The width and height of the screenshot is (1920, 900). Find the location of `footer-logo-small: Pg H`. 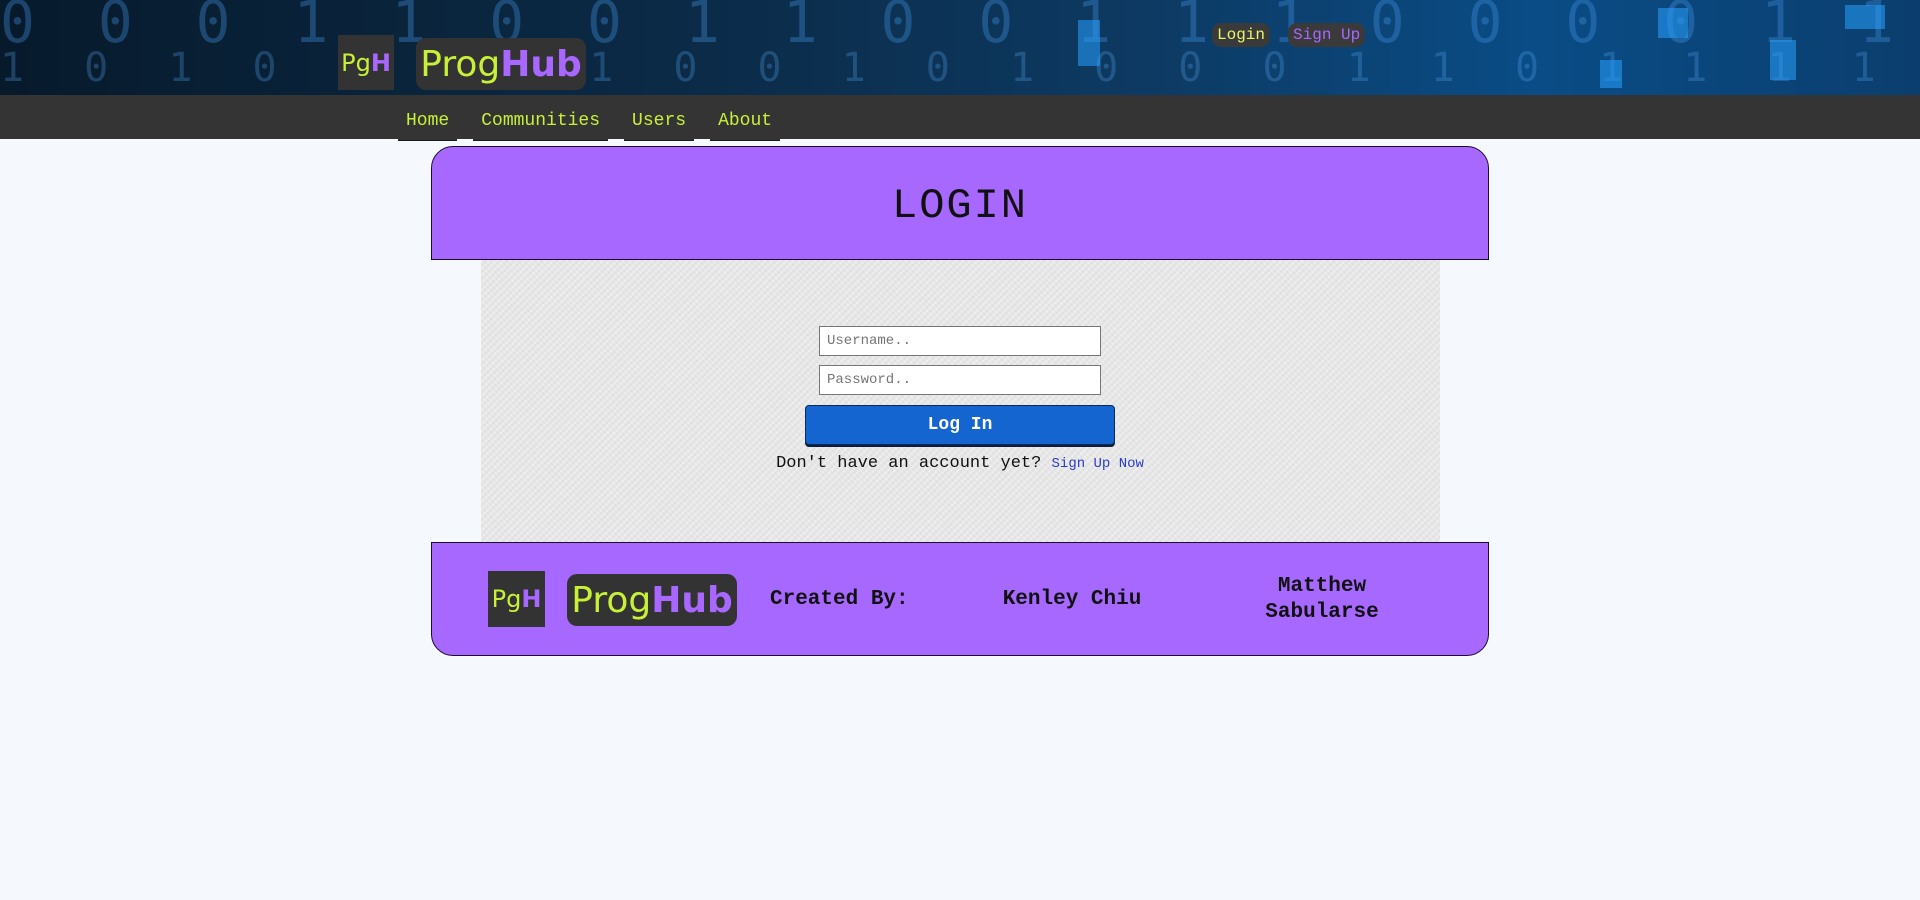

footer-logo-small: Pg H is located at coordinates (516, 599).